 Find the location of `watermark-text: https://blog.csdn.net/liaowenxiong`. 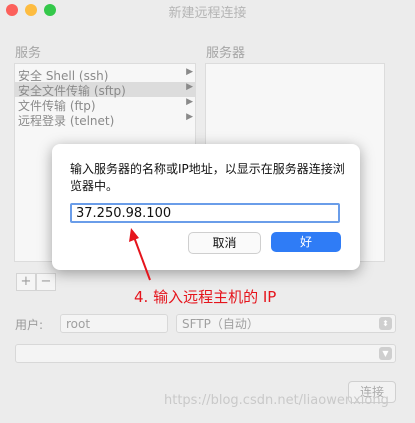

watermark-text: https://blog.csdn.net/liaowenxiong is located at coordinates (276, 400).